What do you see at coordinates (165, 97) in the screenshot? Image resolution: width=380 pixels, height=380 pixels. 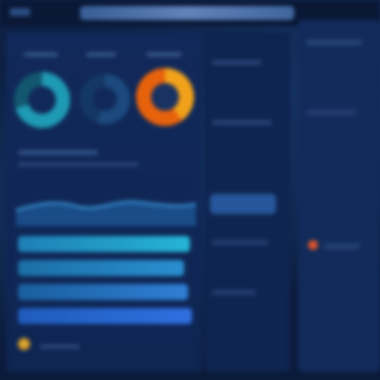 I see `donut-orange` at bounding box center [165, 97].